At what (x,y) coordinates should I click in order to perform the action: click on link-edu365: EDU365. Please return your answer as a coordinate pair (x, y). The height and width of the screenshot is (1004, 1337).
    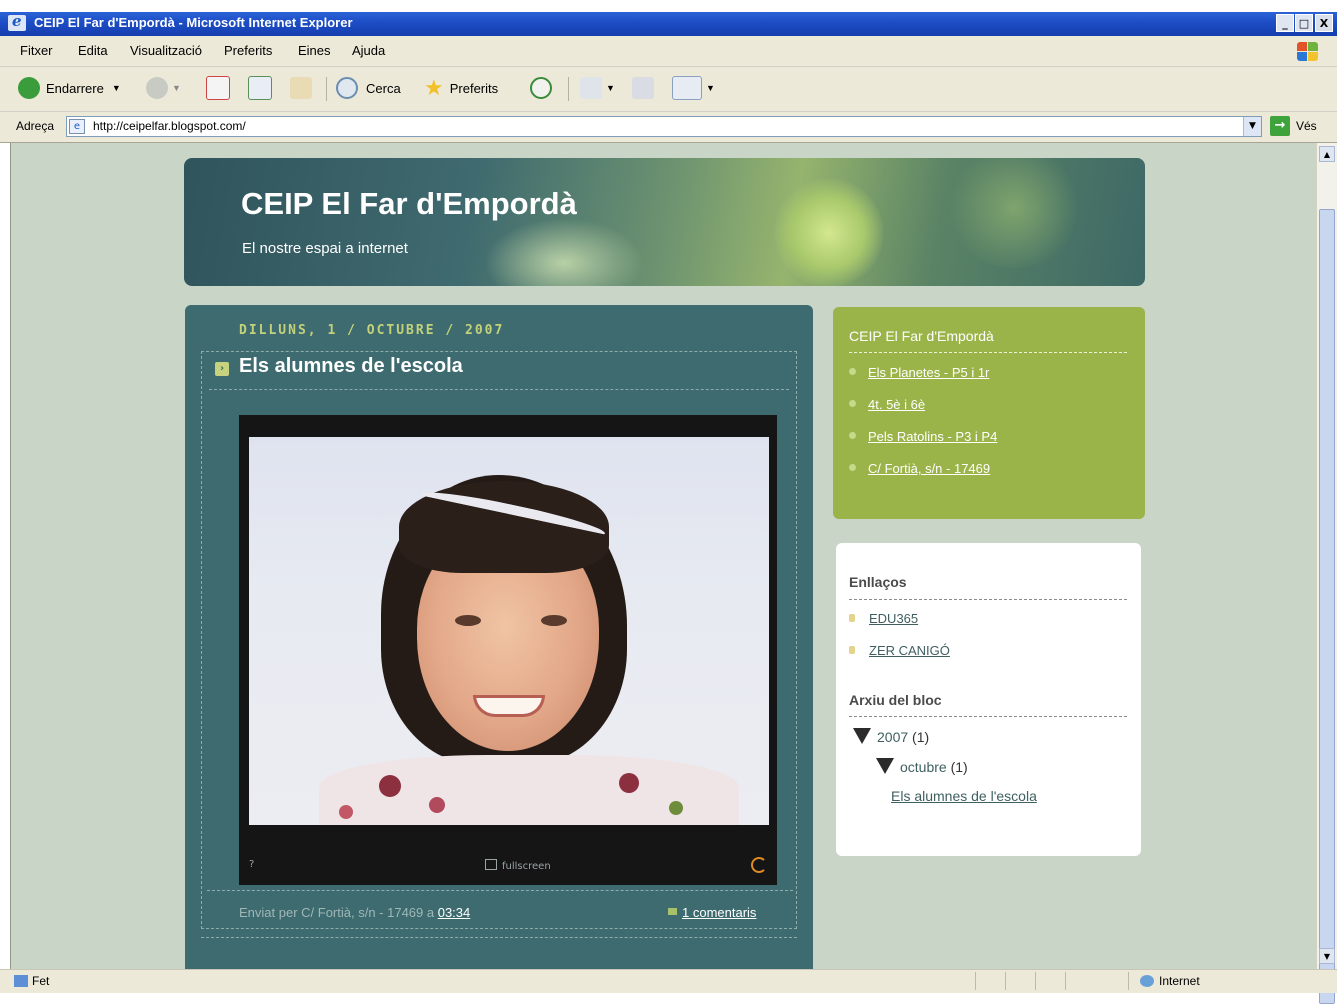
    Looking at the image, I should click on (893, 618).